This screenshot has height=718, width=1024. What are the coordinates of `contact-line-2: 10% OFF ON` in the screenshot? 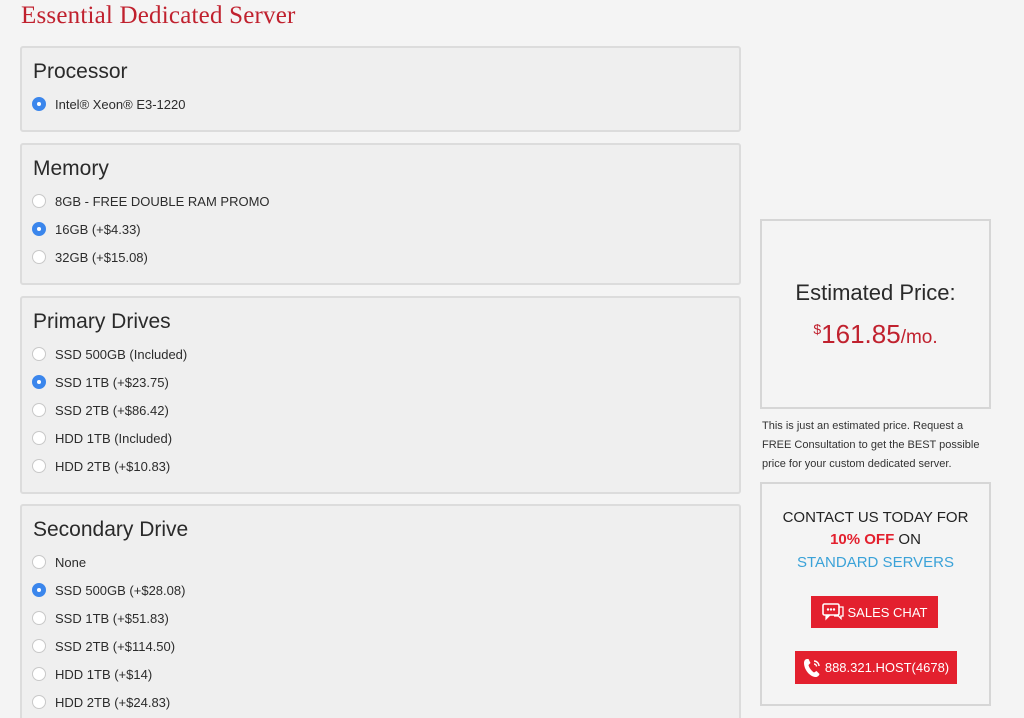 It's located at (875, 539).